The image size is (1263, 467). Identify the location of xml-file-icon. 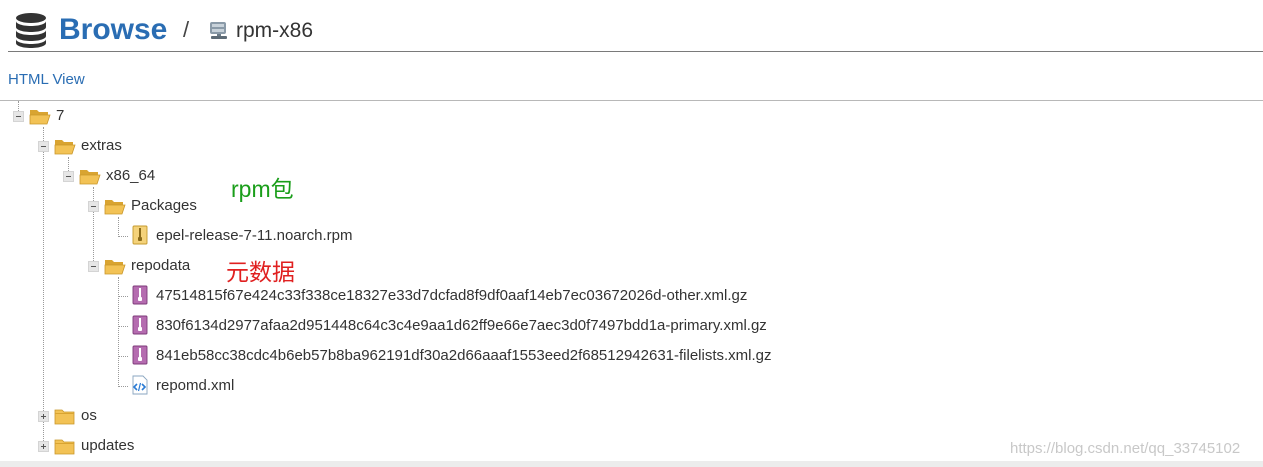
(140, 385).